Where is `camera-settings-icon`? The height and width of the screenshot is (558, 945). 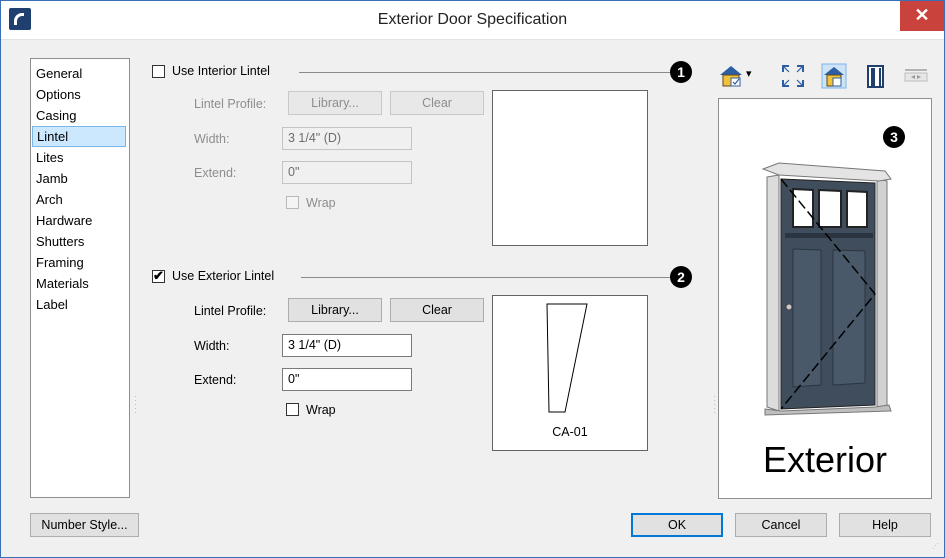 camera-settings-icon is located at coordinates (834, 76).